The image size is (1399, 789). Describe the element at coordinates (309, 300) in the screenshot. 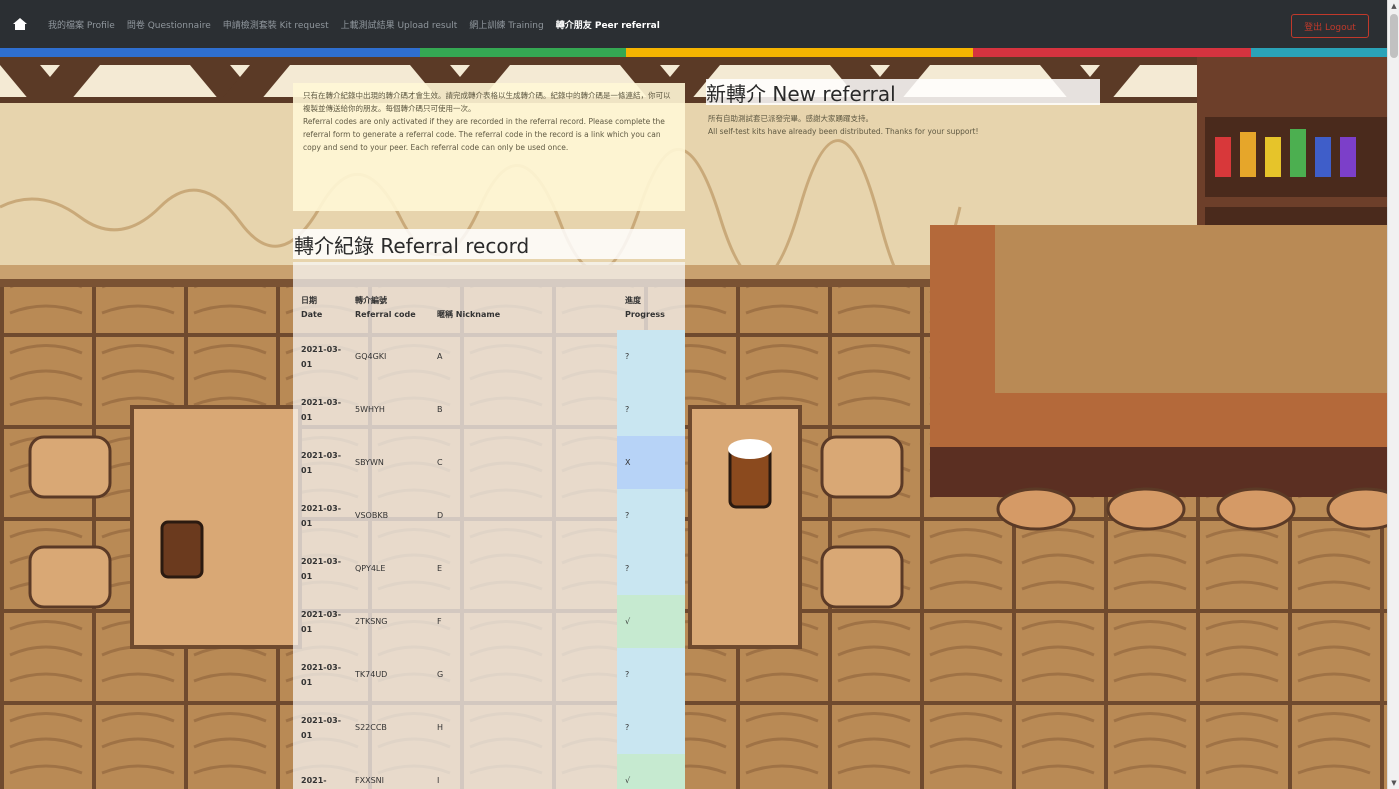

I see `header-date-zh: 日期` at that location.